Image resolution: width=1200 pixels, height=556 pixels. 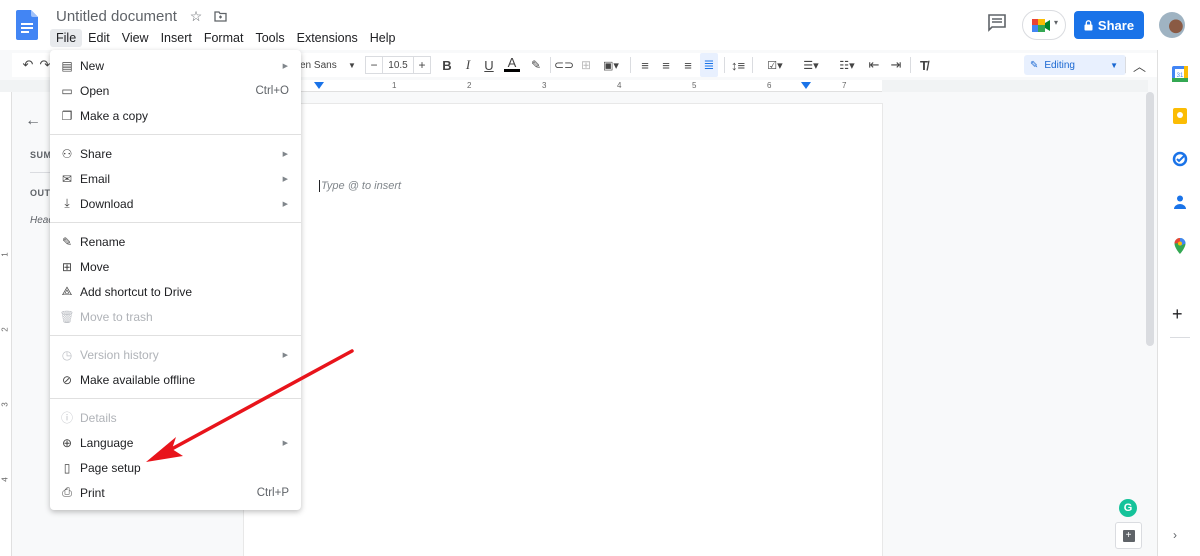 I want to click on svg-text: 31, so click(x=1180, y=76).